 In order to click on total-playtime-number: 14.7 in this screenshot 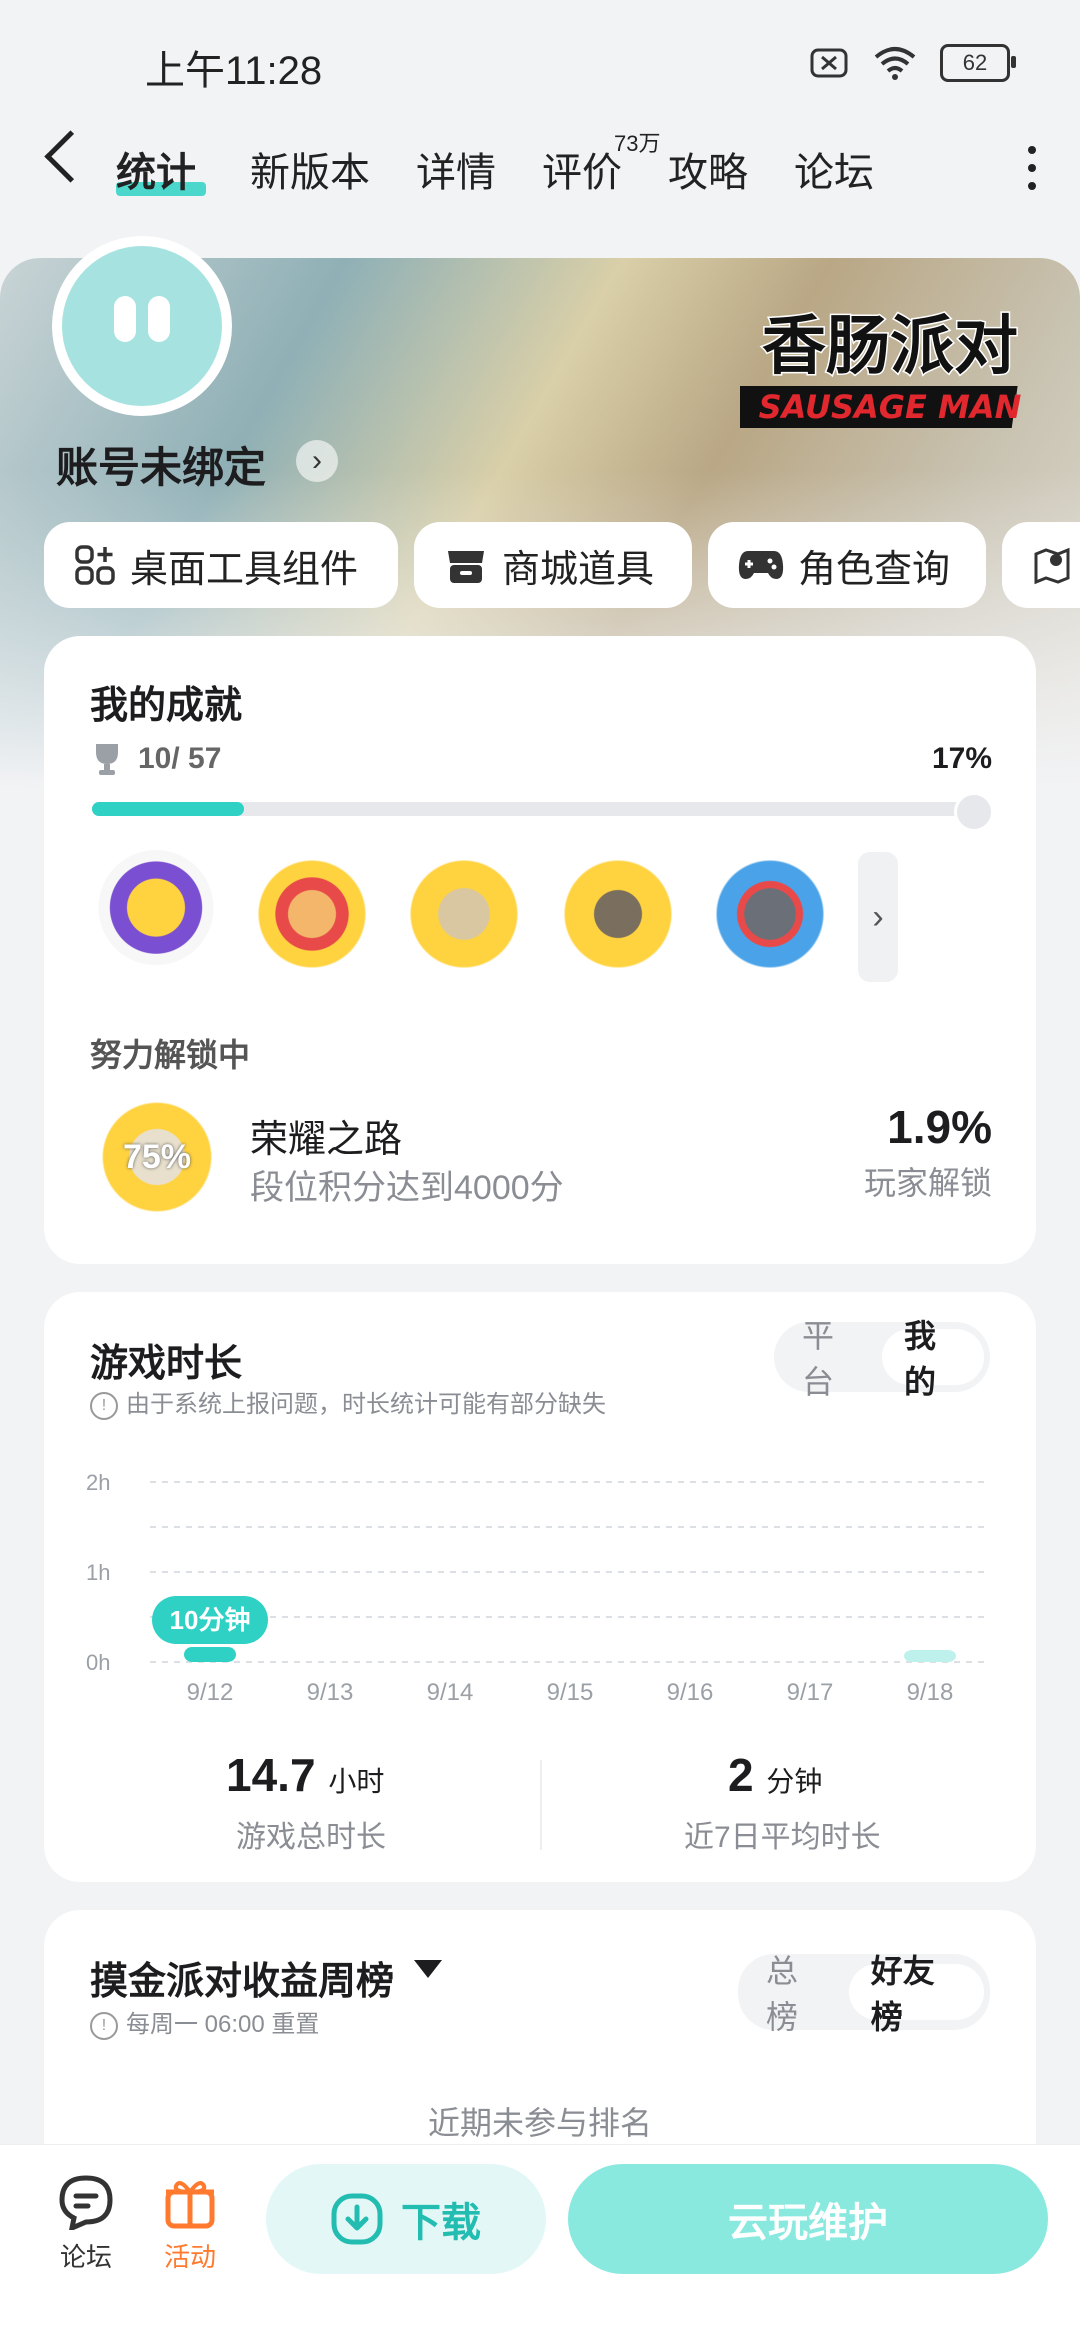, I will do `click(271, 1775)`.